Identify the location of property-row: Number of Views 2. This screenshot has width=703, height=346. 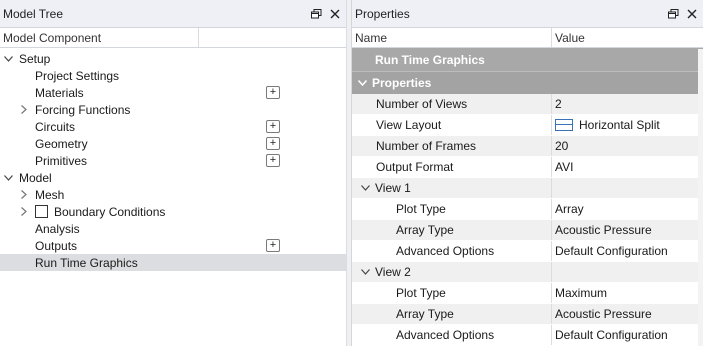
(527, 104).